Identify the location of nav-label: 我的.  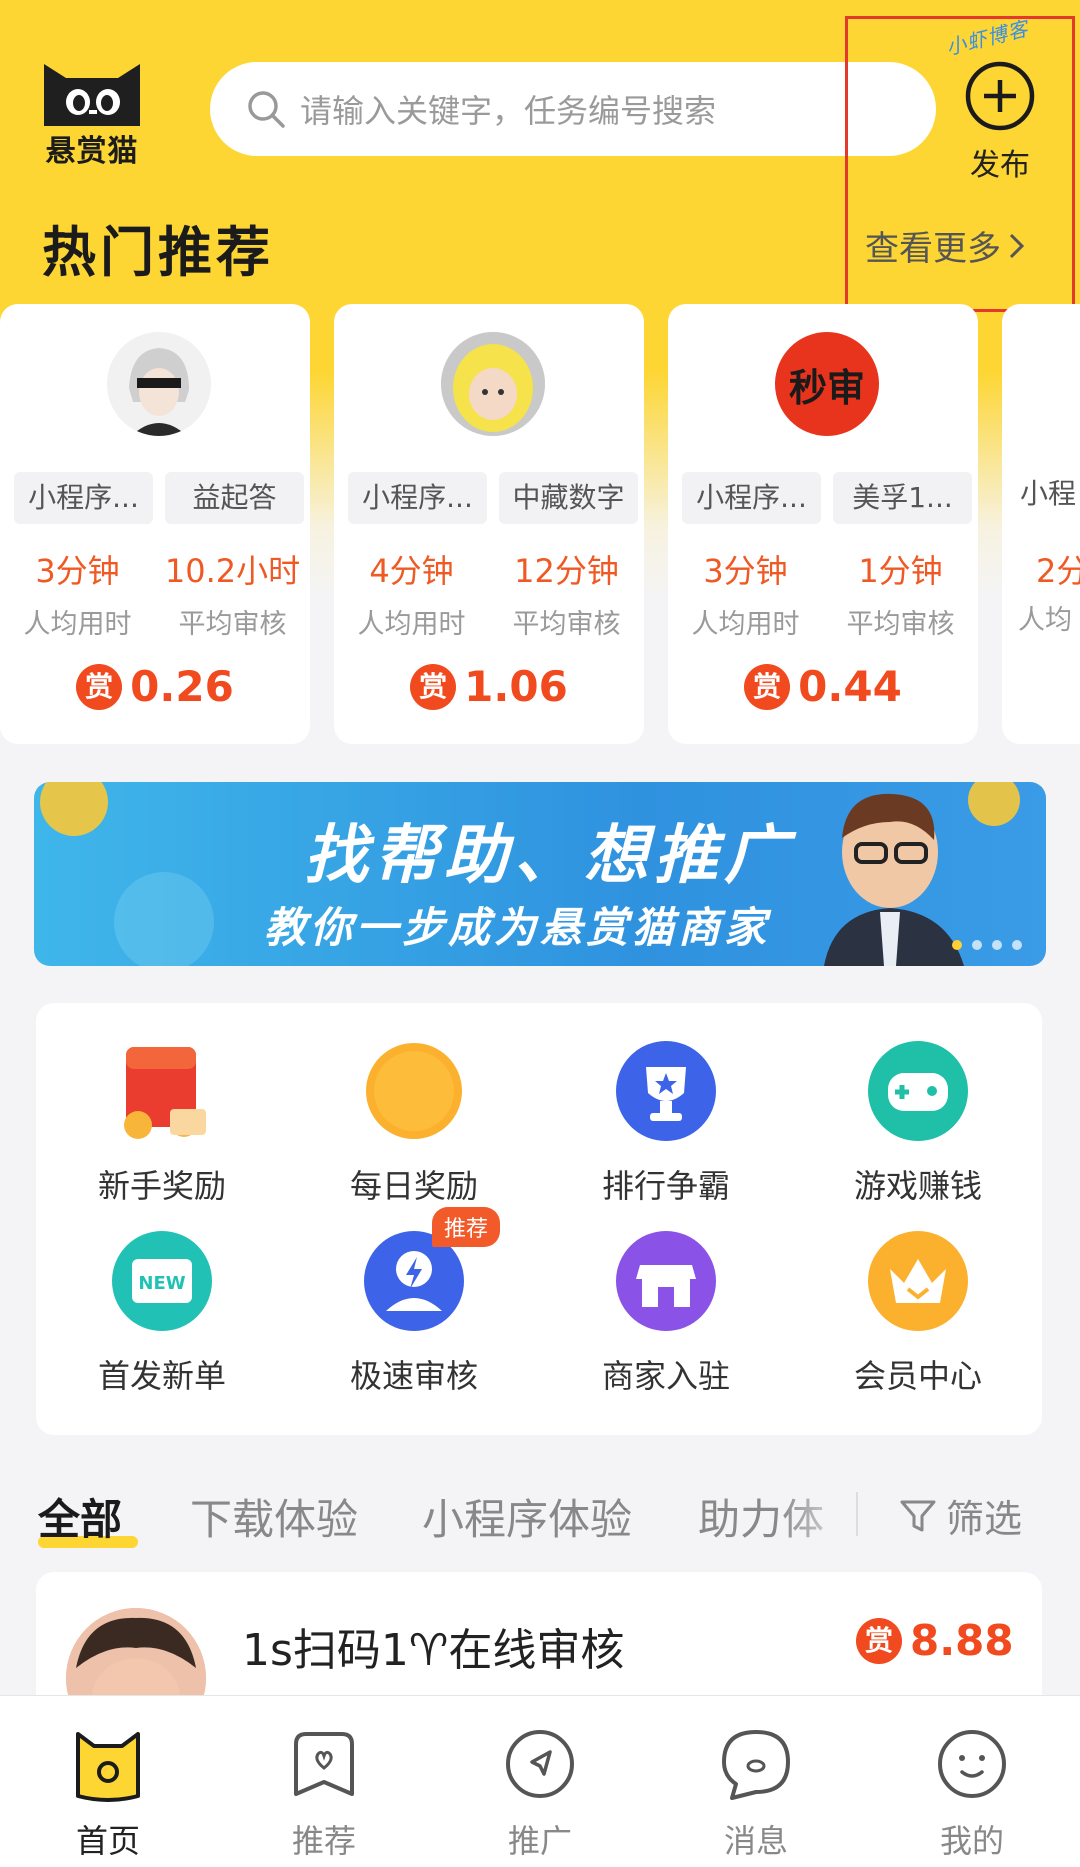
(971, 1841).